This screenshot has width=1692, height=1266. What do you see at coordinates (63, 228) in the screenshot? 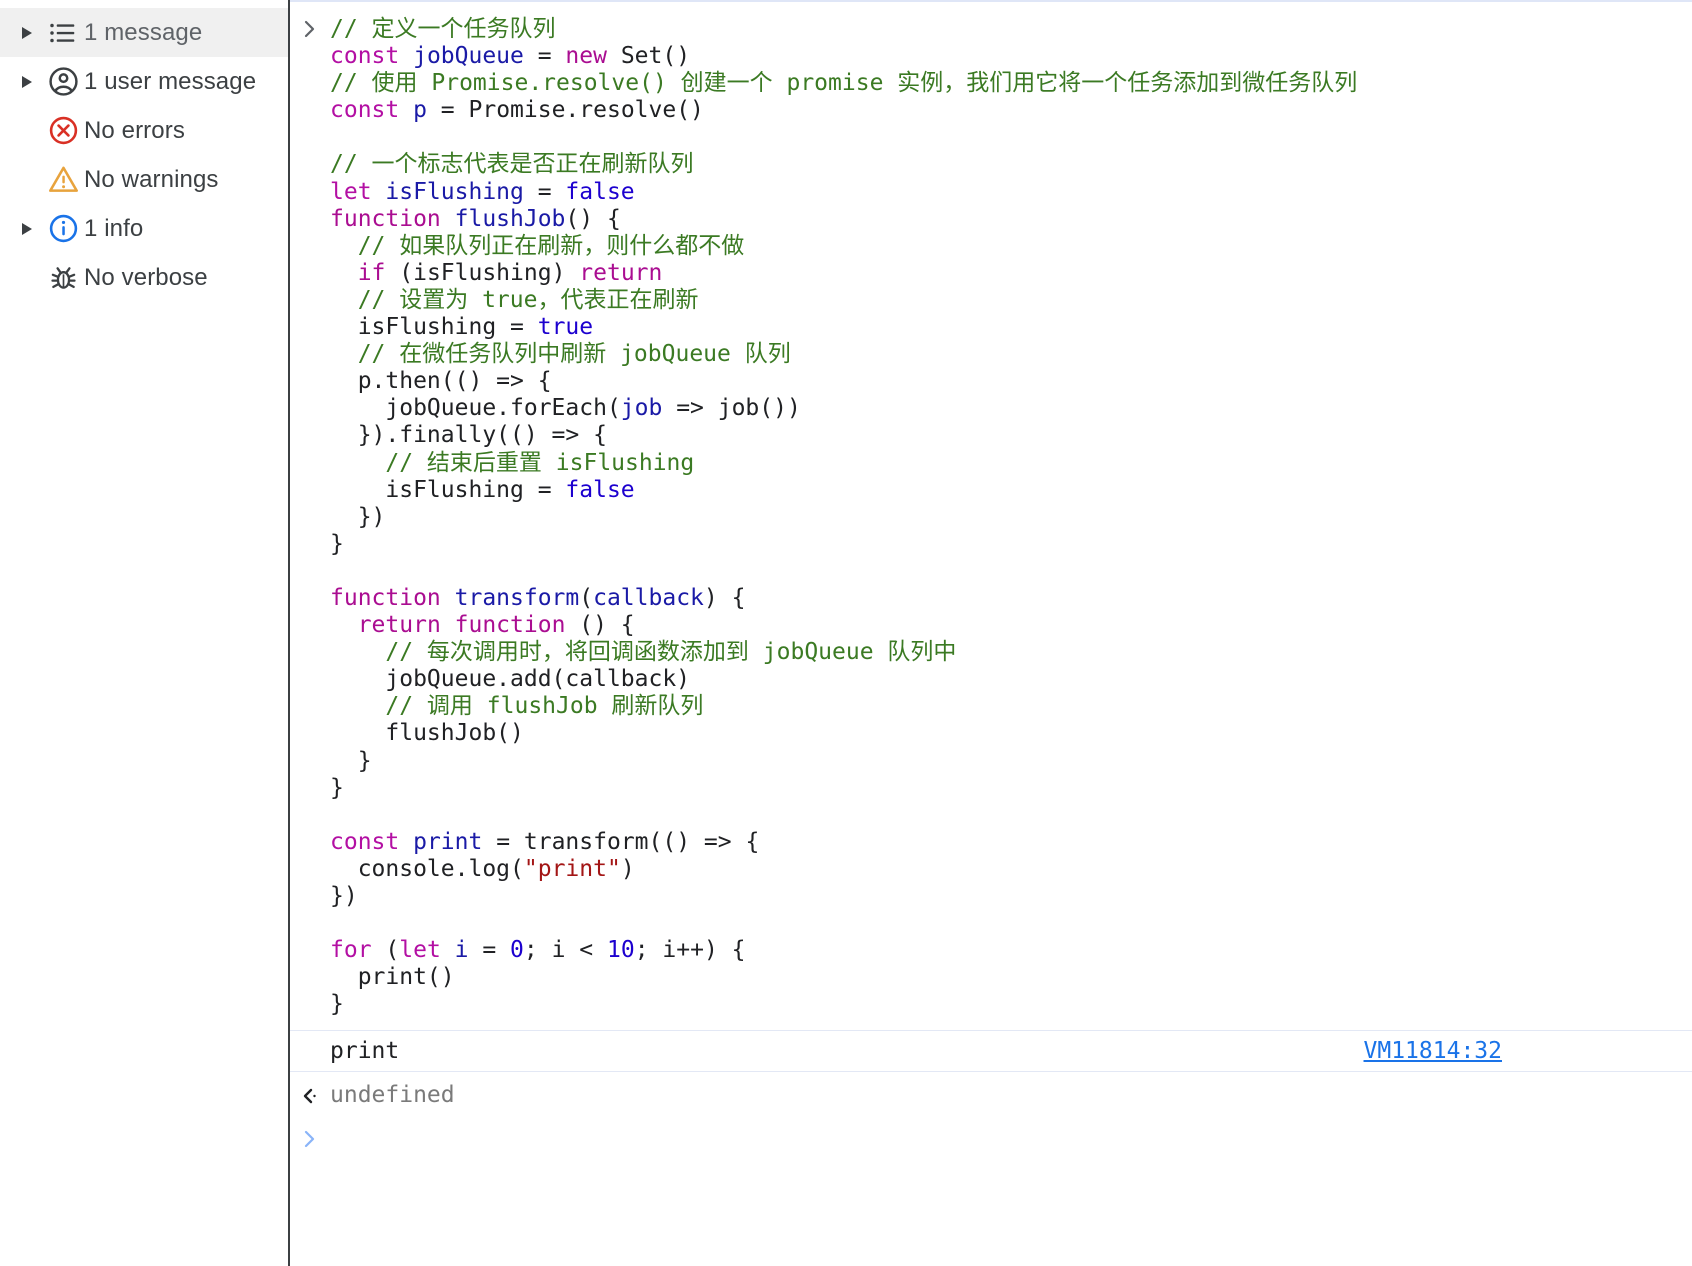
I see `info-icon` at bounding box center [63, 228].